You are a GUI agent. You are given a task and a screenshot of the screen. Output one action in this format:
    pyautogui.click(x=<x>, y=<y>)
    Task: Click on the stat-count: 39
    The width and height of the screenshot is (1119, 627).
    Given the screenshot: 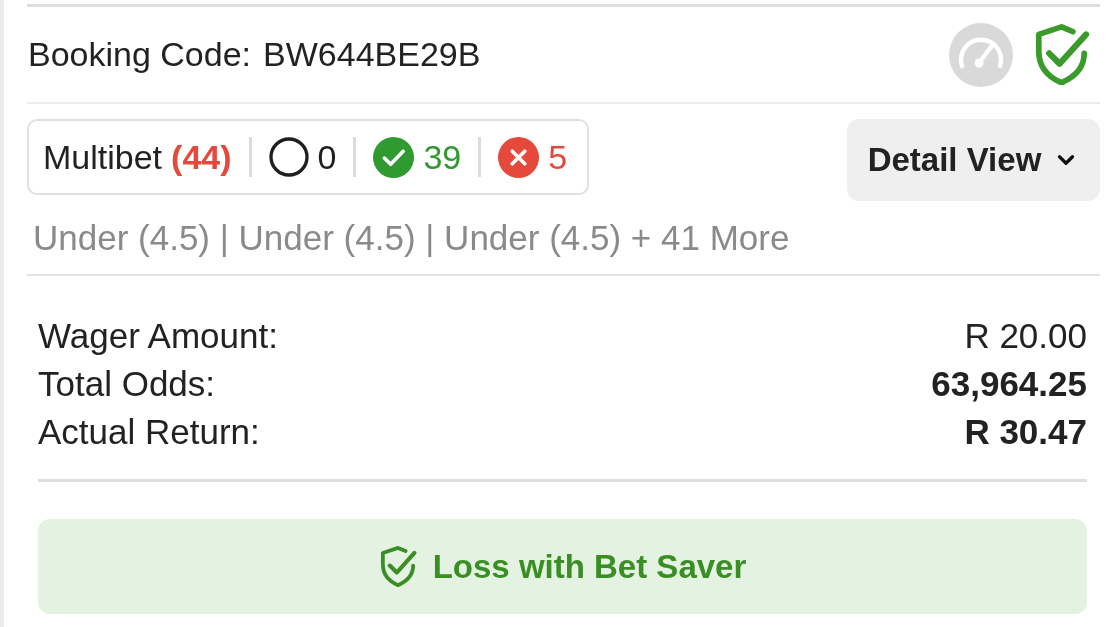 What is the action you would take?
    pyautogui.click(x=442, y=157)
    